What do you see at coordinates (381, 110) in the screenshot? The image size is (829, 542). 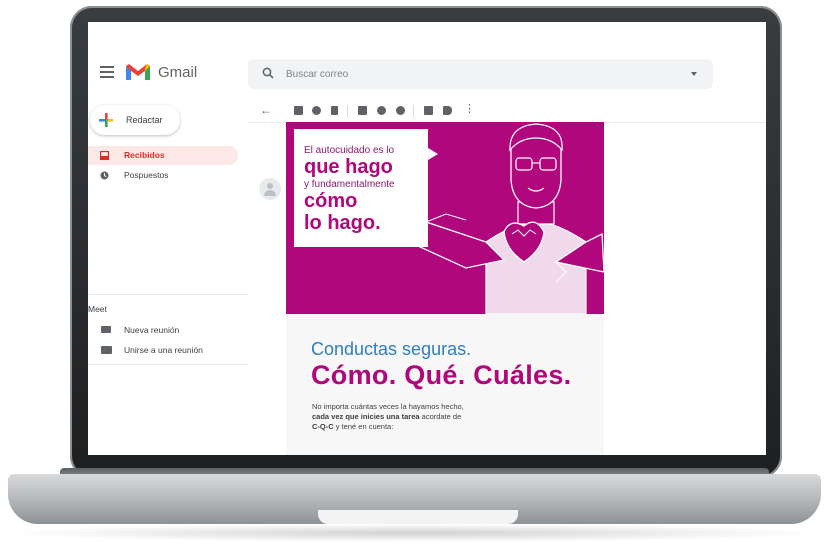 I see `snooze-icon` at bounding box center [381, 110].